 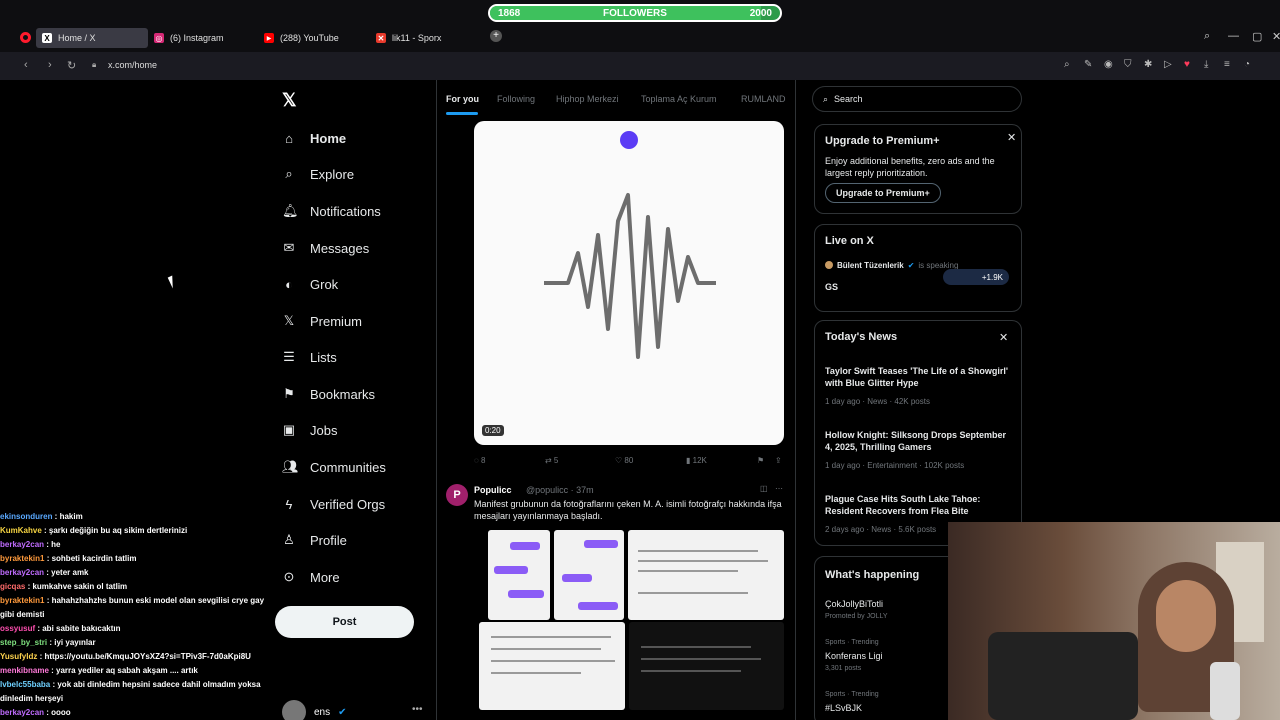 I want to click on maximize-icon: ▢, so click(x=1257, y=36).